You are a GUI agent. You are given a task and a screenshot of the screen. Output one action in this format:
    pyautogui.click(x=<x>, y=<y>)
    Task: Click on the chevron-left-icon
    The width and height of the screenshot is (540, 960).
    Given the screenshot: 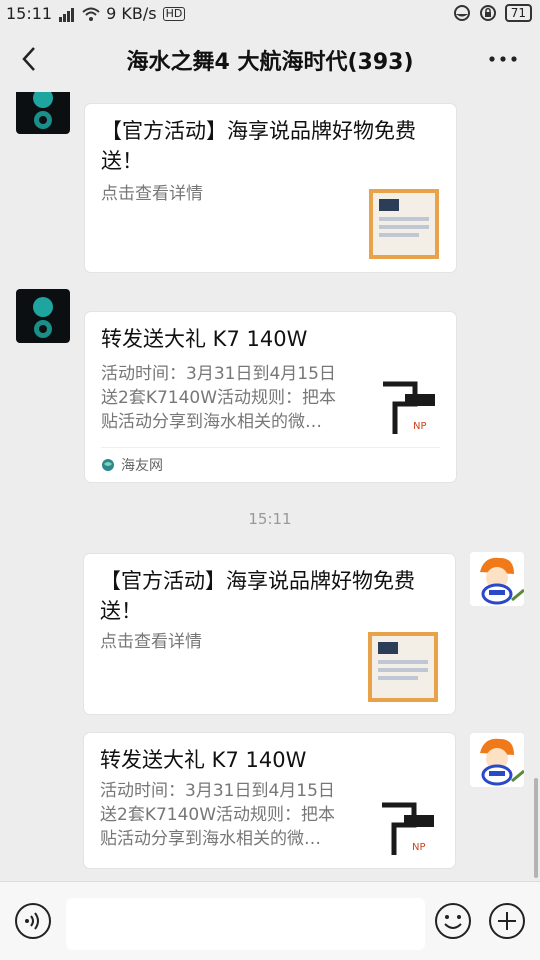 What is the action you would take?
    pyautogui.click(x=31, y=59)
    